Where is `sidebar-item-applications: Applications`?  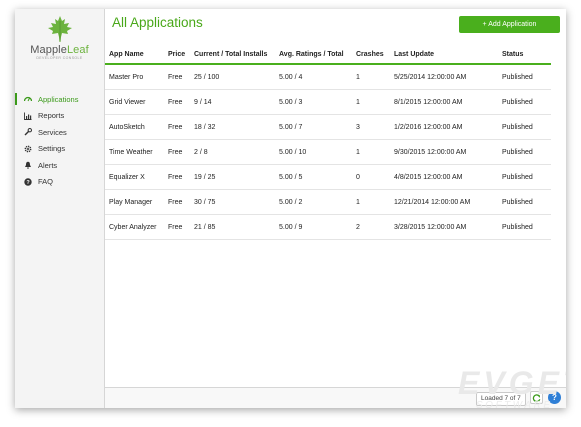 sidebar-item-applications: Applications is located at coordinates (59, 99).